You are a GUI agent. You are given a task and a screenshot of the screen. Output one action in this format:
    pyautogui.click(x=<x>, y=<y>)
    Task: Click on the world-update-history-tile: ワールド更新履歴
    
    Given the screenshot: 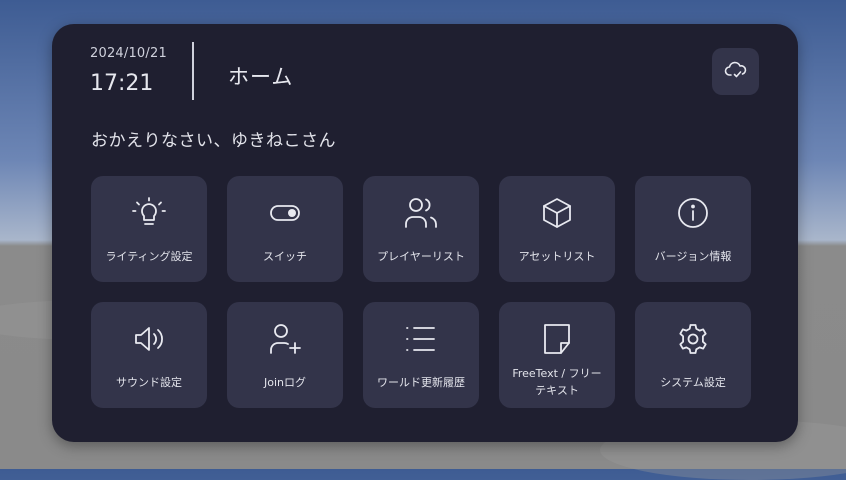 What is the action you would take?
    pyautogui.click(x=421, y=355)
    